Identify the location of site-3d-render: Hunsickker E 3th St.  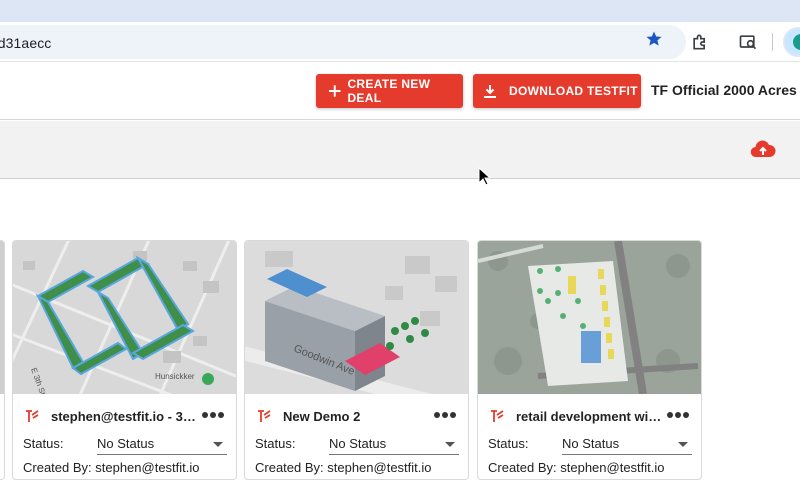
(124, 317).